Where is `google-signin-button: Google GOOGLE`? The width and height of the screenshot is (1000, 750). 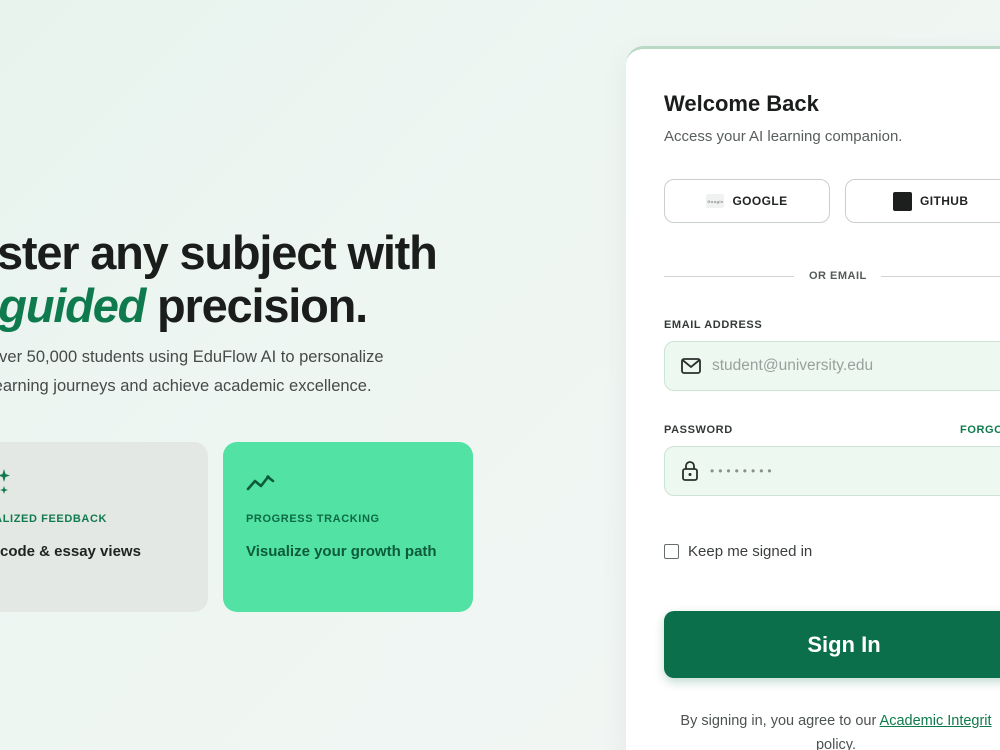
google-signin-button: Google GOOGLE is located at coordinates (747, 201).